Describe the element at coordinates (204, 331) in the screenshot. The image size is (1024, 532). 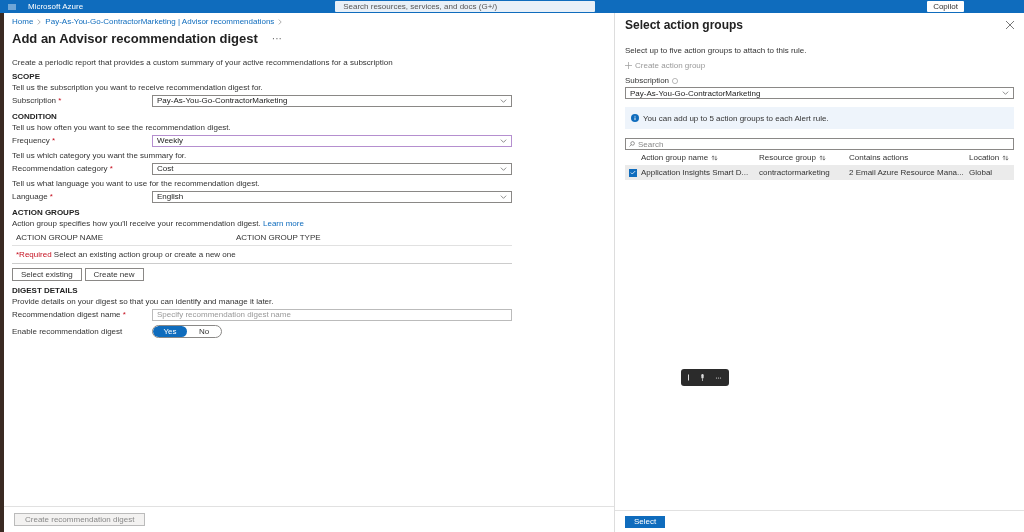
I see `toggle-option: No` at that location.